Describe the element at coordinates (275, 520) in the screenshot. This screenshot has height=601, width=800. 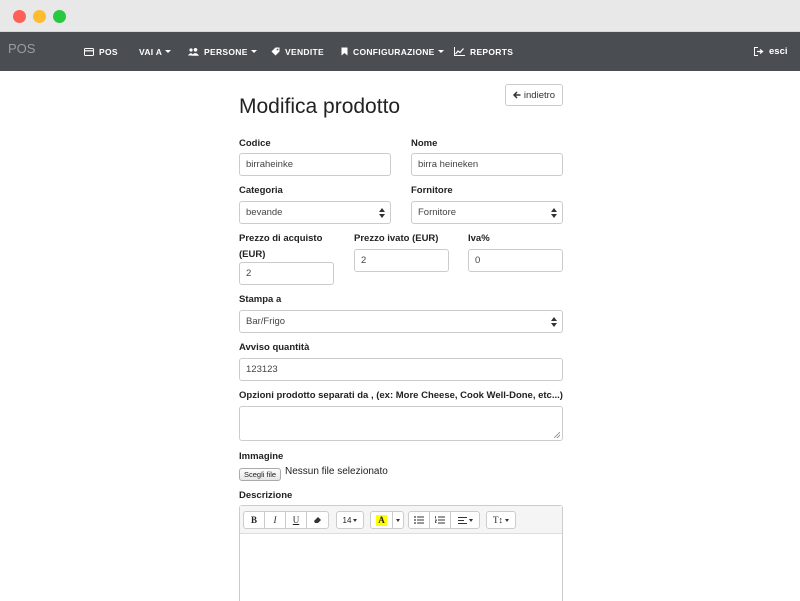
I see `italic-button: I` at that location.